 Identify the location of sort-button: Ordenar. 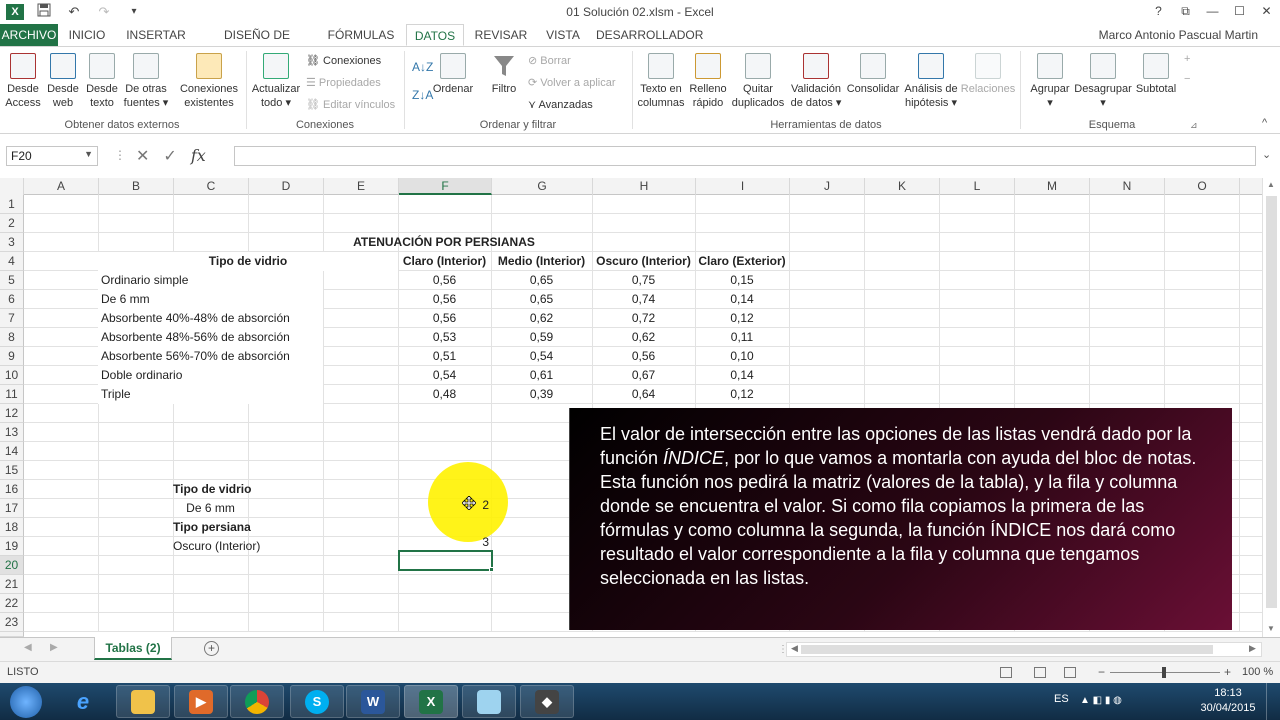
(453, 74).